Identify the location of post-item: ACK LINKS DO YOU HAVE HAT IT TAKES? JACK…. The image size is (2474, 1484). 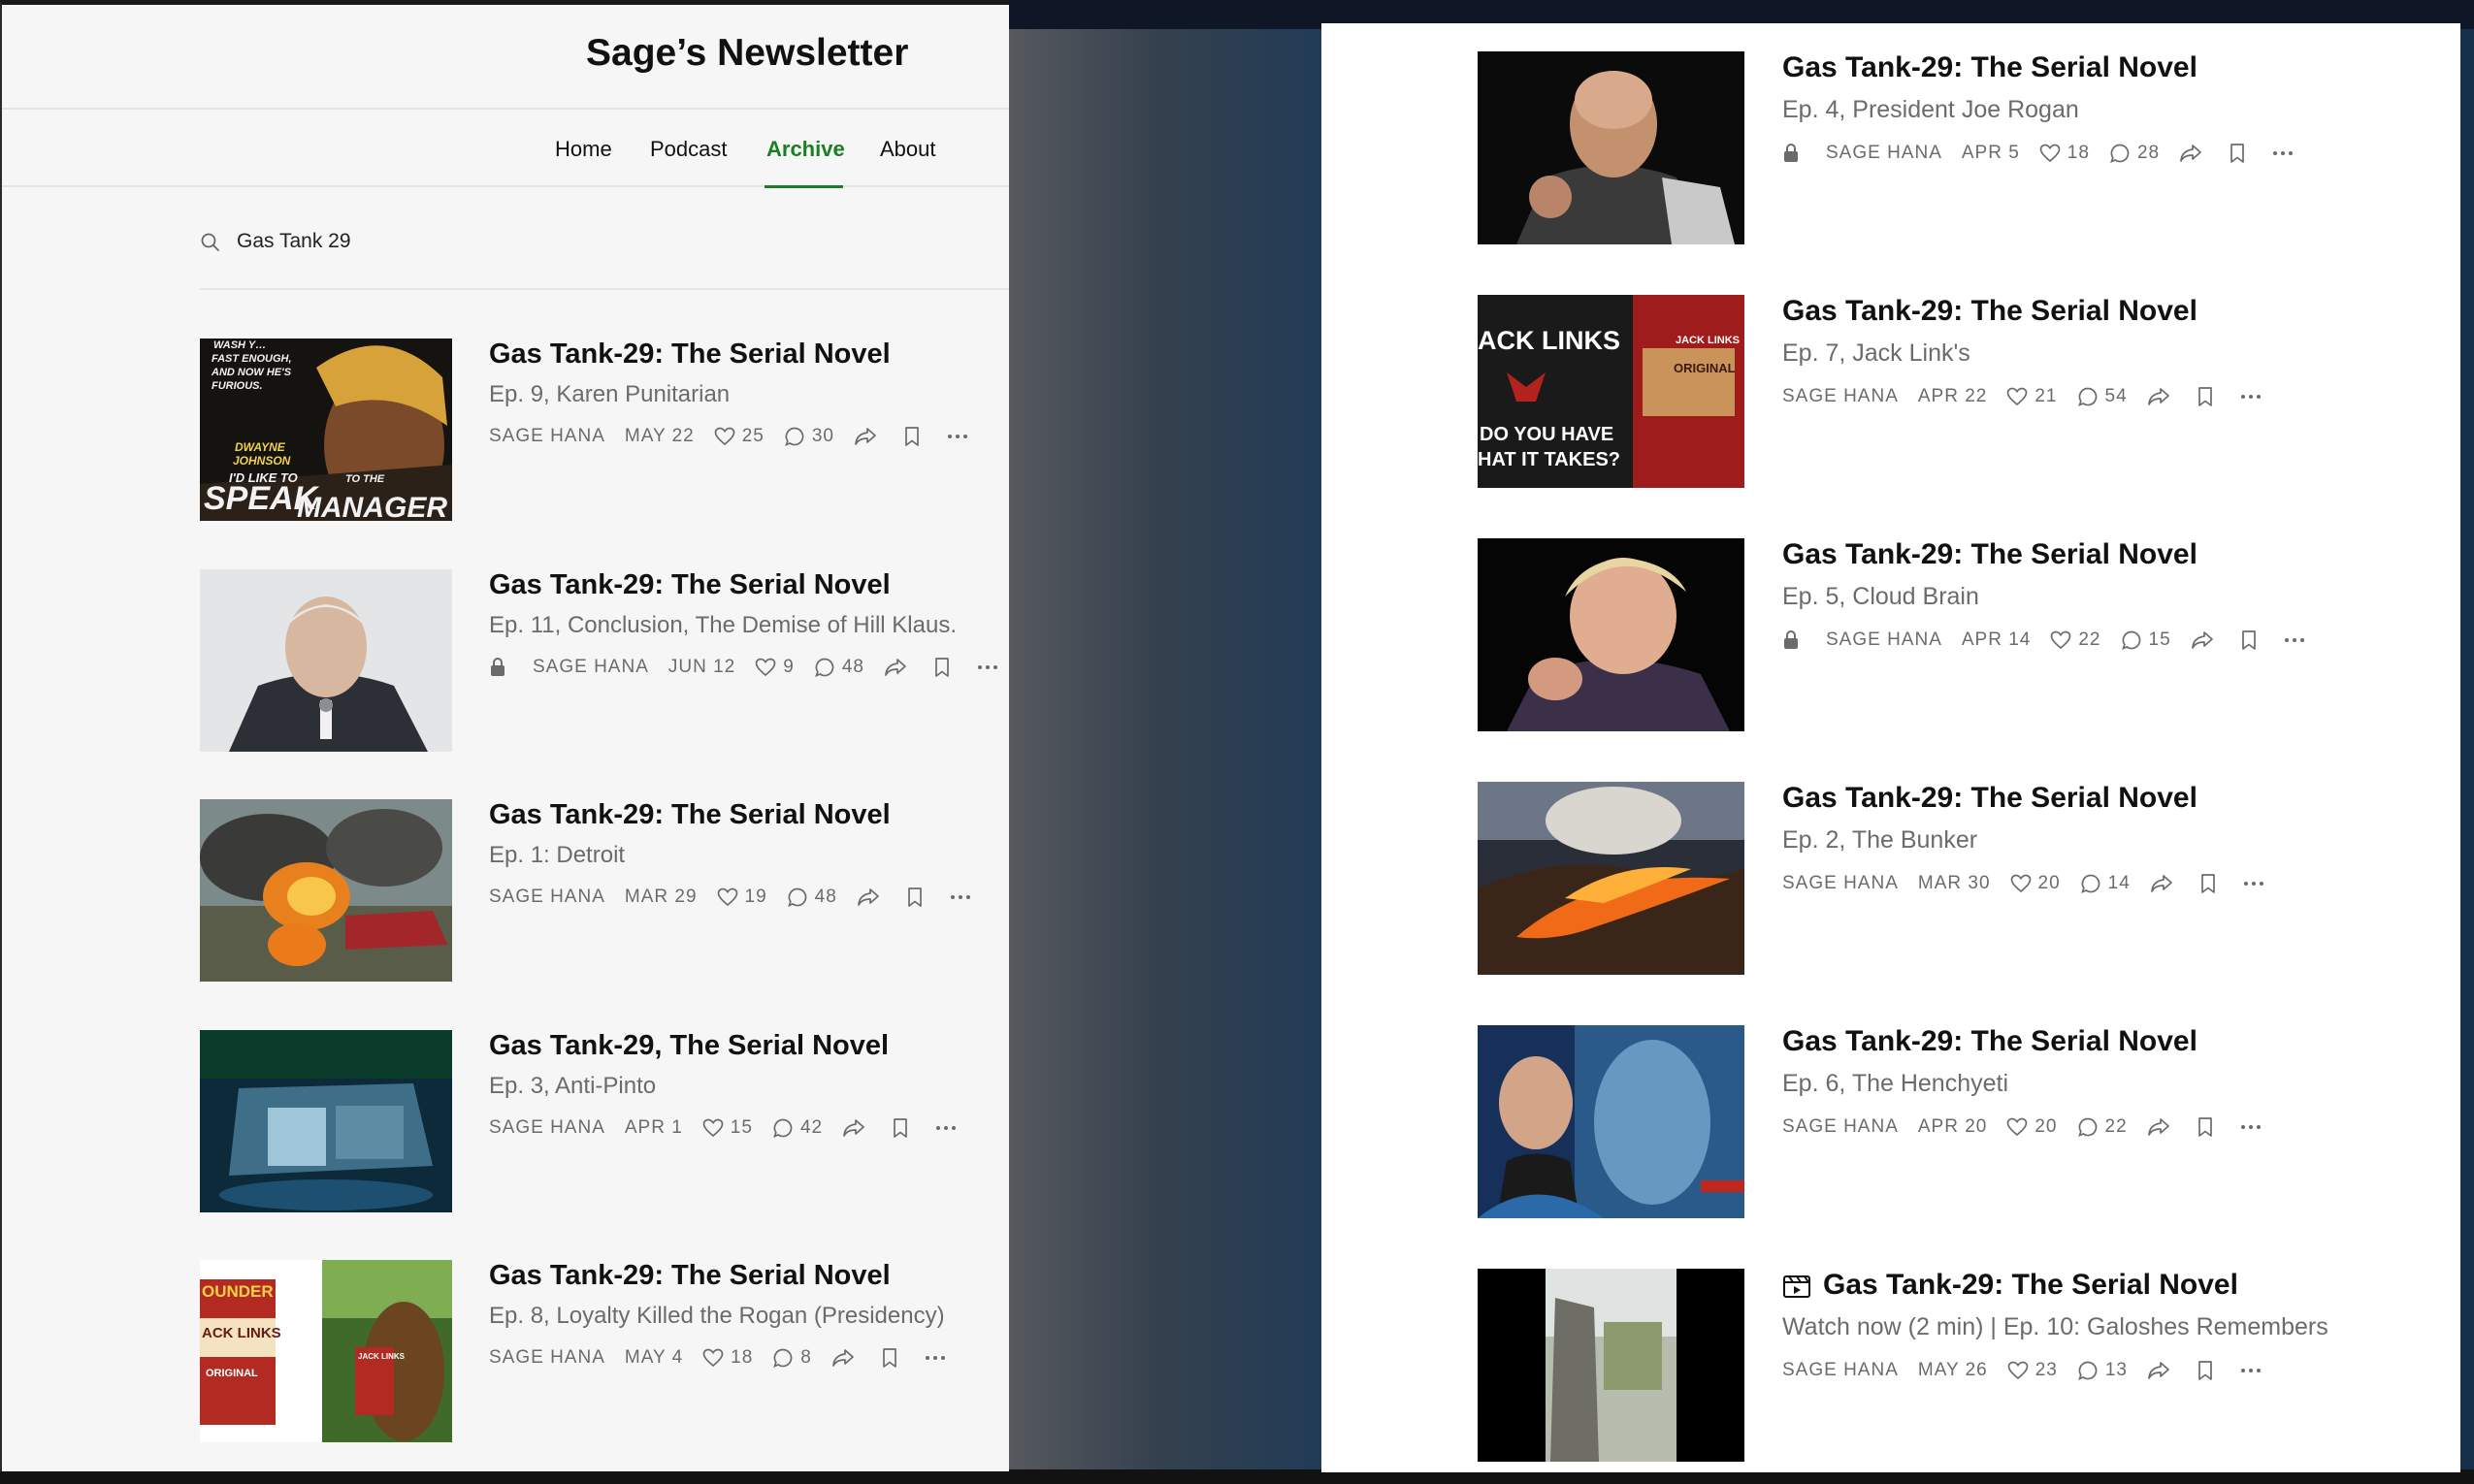
(1963, 397).